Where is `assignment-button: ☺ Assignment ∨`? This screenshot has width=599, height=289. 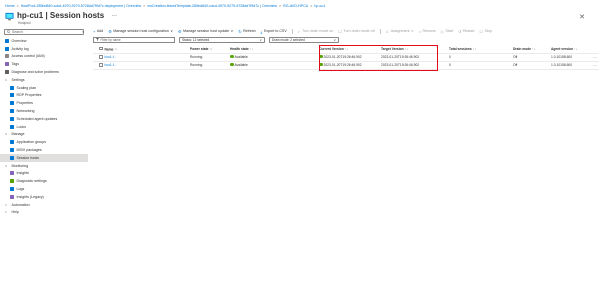 assignment-button: ☺ Assignment ∨ is located at coordinates (399, 31).